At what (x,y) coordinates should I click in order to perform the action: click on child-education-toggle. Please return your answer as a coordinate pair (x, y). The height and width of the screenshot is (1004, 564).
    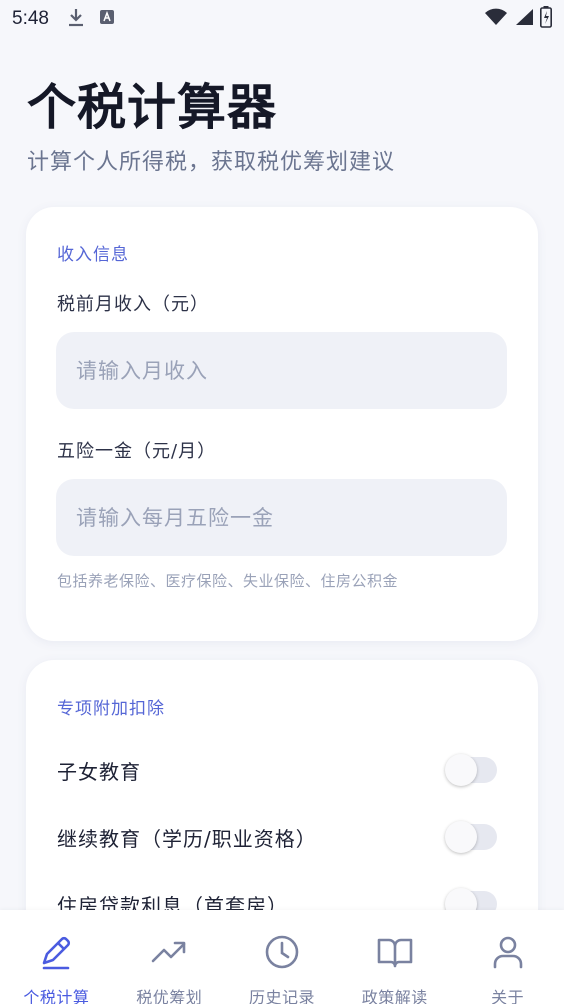
    Looking at the image, I should click on (471, 770).